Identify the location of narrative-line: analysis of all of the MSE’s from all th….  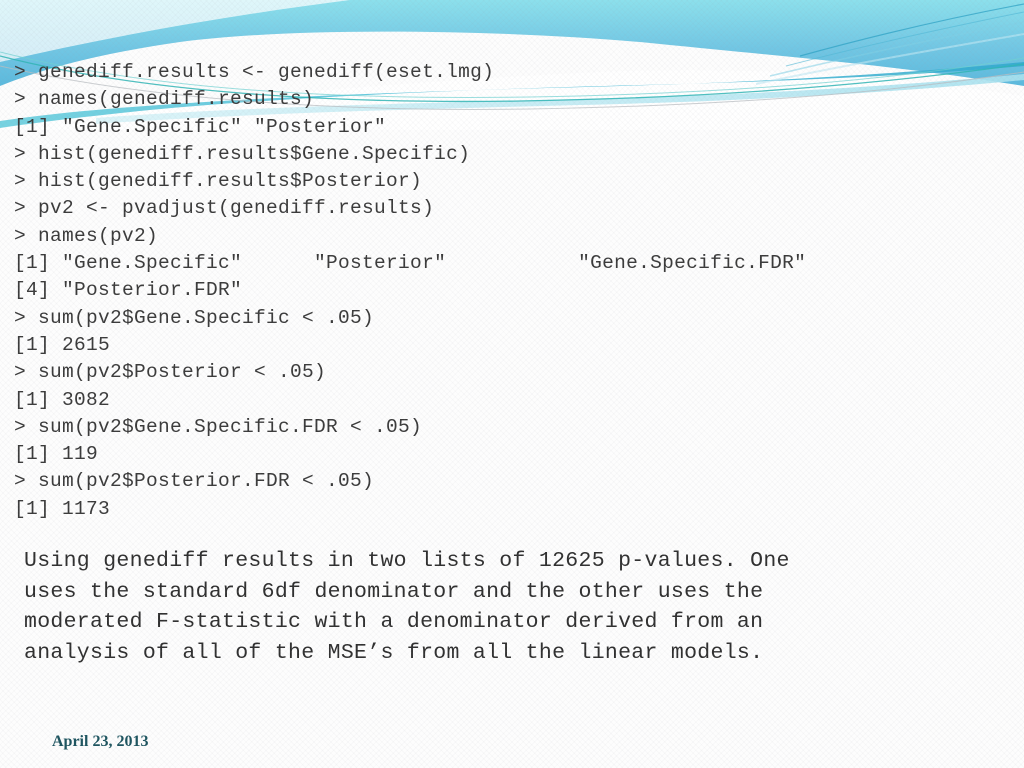
(394, 652).